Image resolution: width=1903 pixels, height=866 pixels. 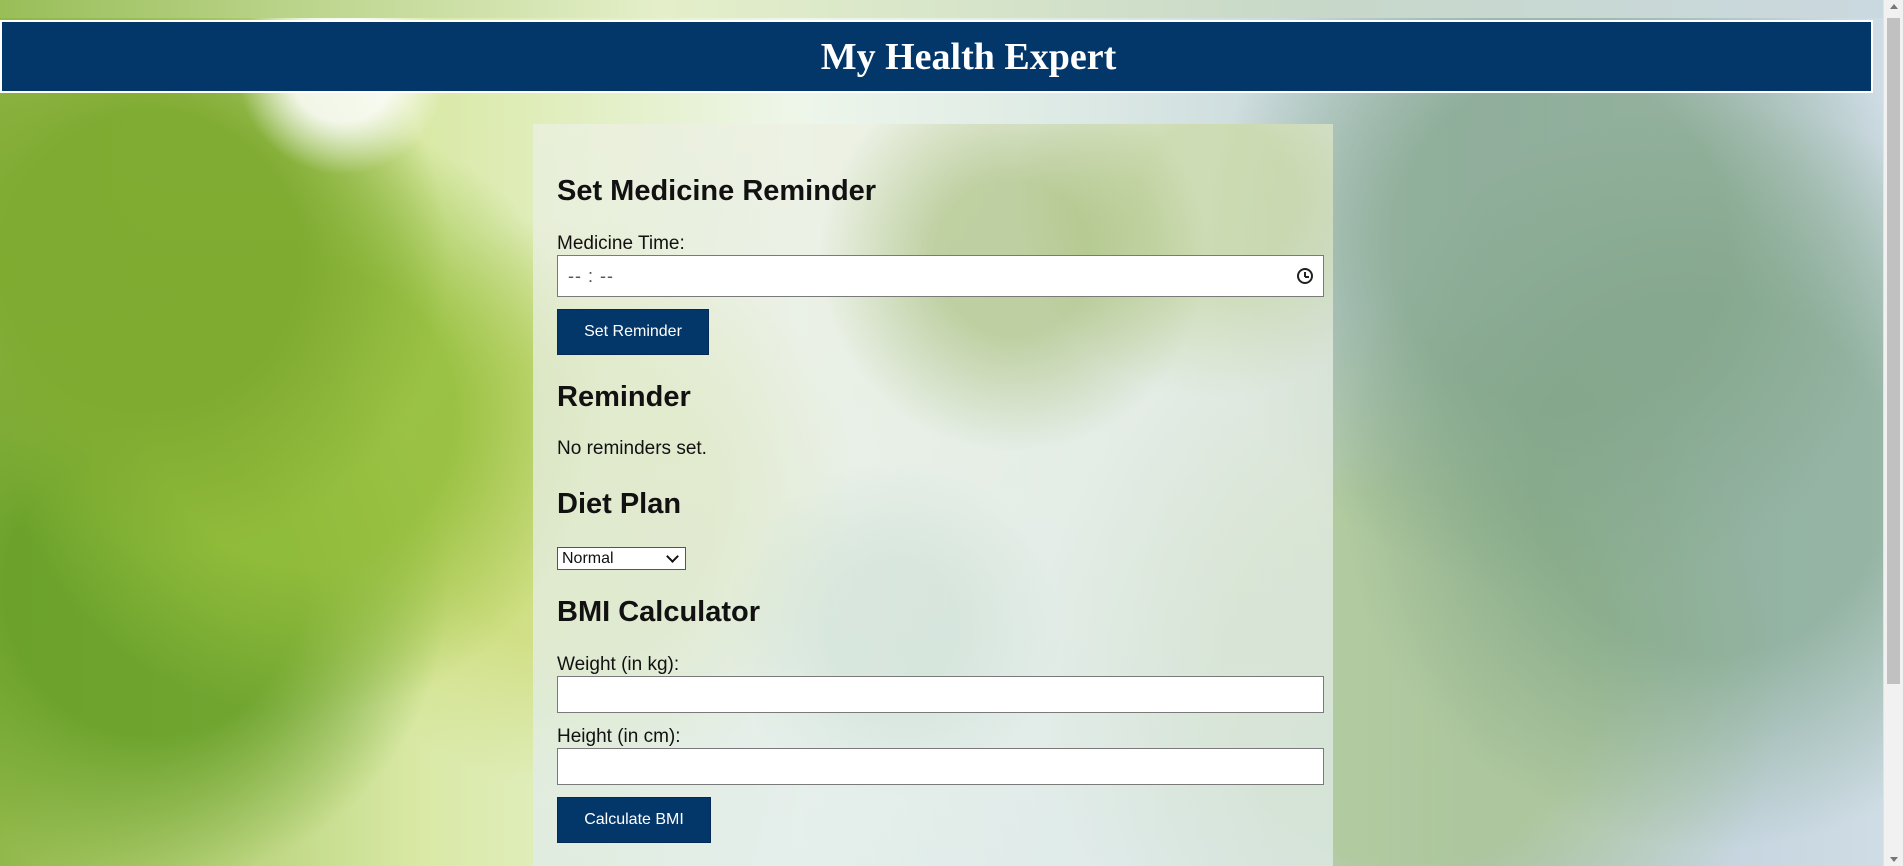 I want to click on set-reminder-button: Set Reminder, so click(x=633, y=332).